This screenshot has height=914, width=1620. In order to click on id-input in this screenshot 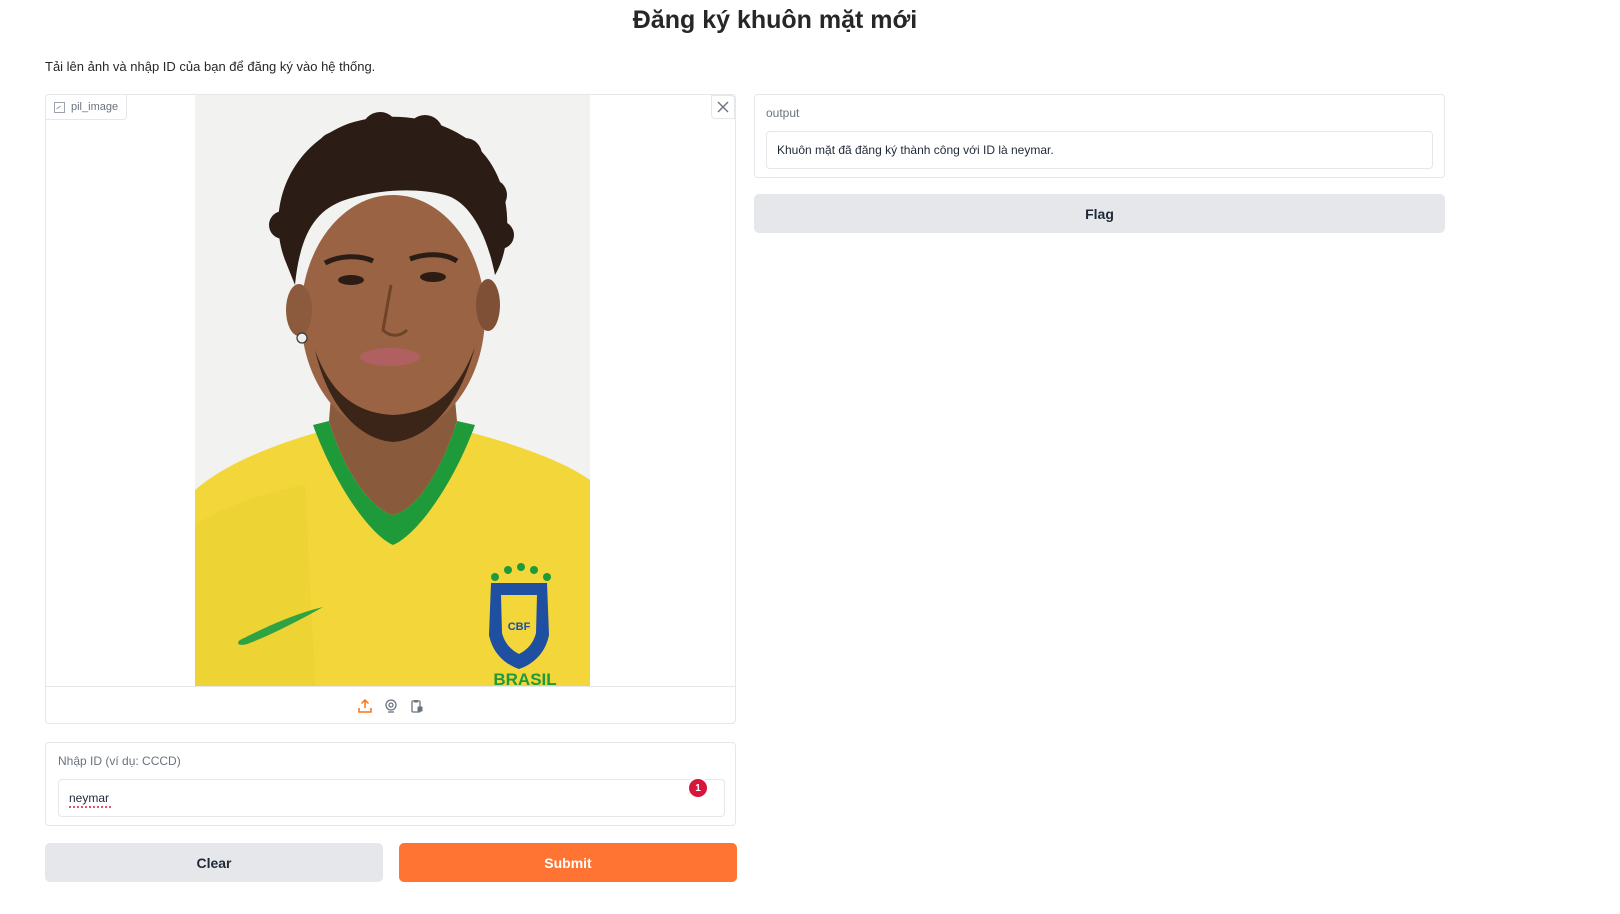, I will do `click(391, 798)`.